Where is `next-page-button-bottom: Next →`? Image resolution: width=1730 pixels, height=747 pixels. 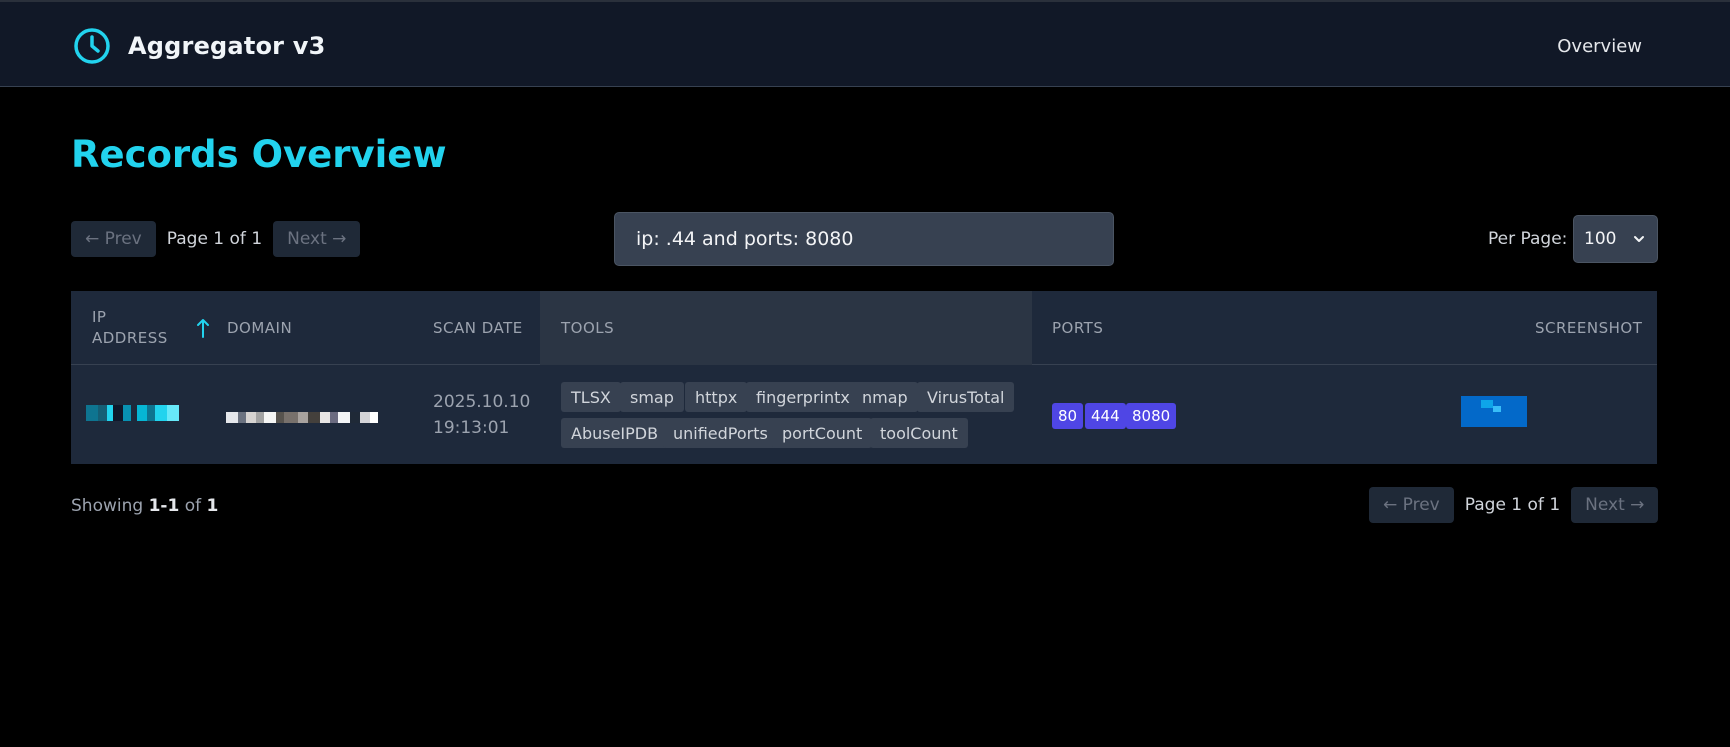
next-page-button-bottom: Next → is located at coordinates (1615, 505).